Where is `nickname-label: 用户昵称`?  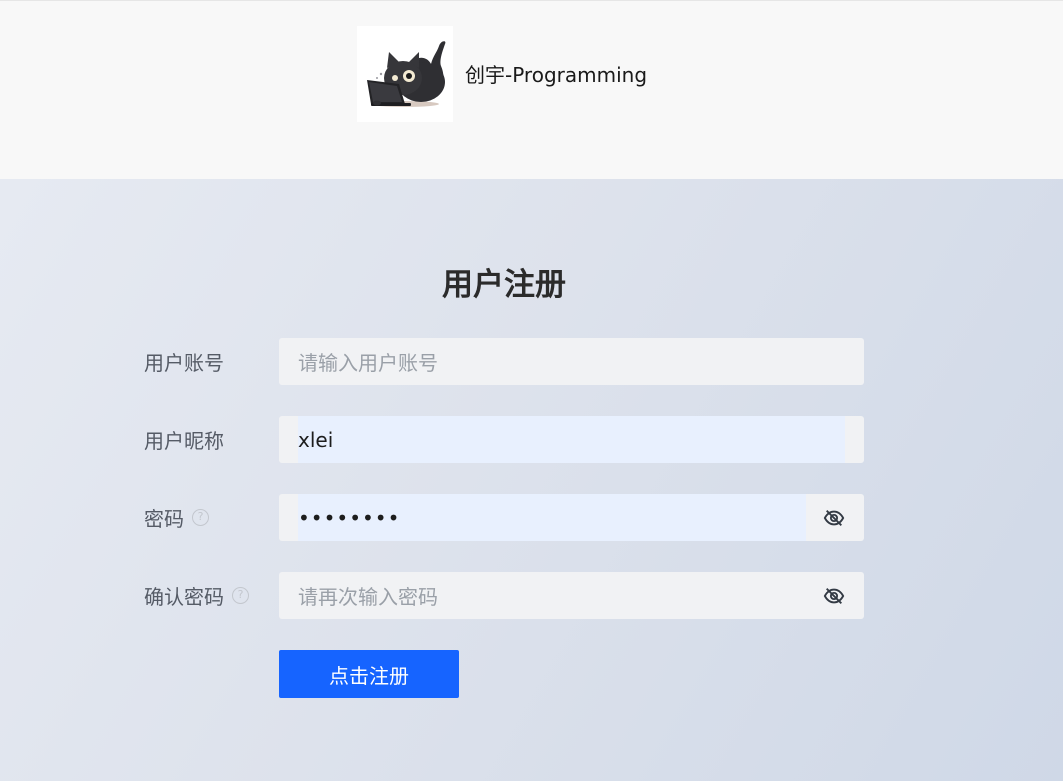
nickname-label: 用户昵称 is located at coordinates (184, 439).